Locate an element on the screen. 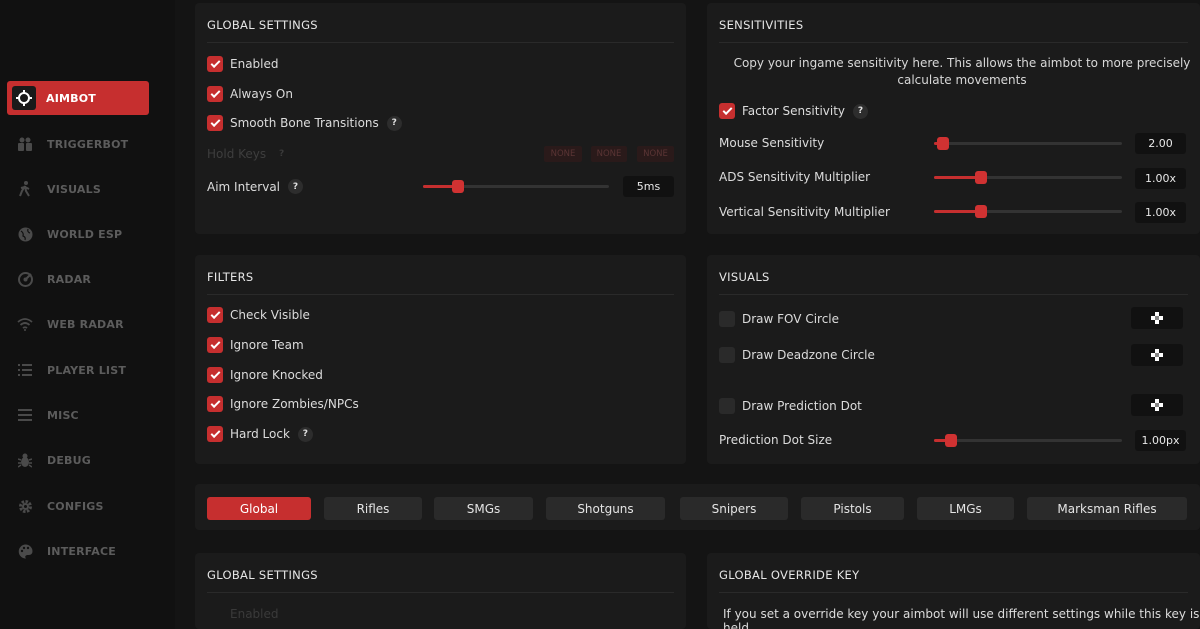 The width and height of the screenshot is (1200, 629). sidebar-item-misc: MISC is located at coordinates (78, 415).